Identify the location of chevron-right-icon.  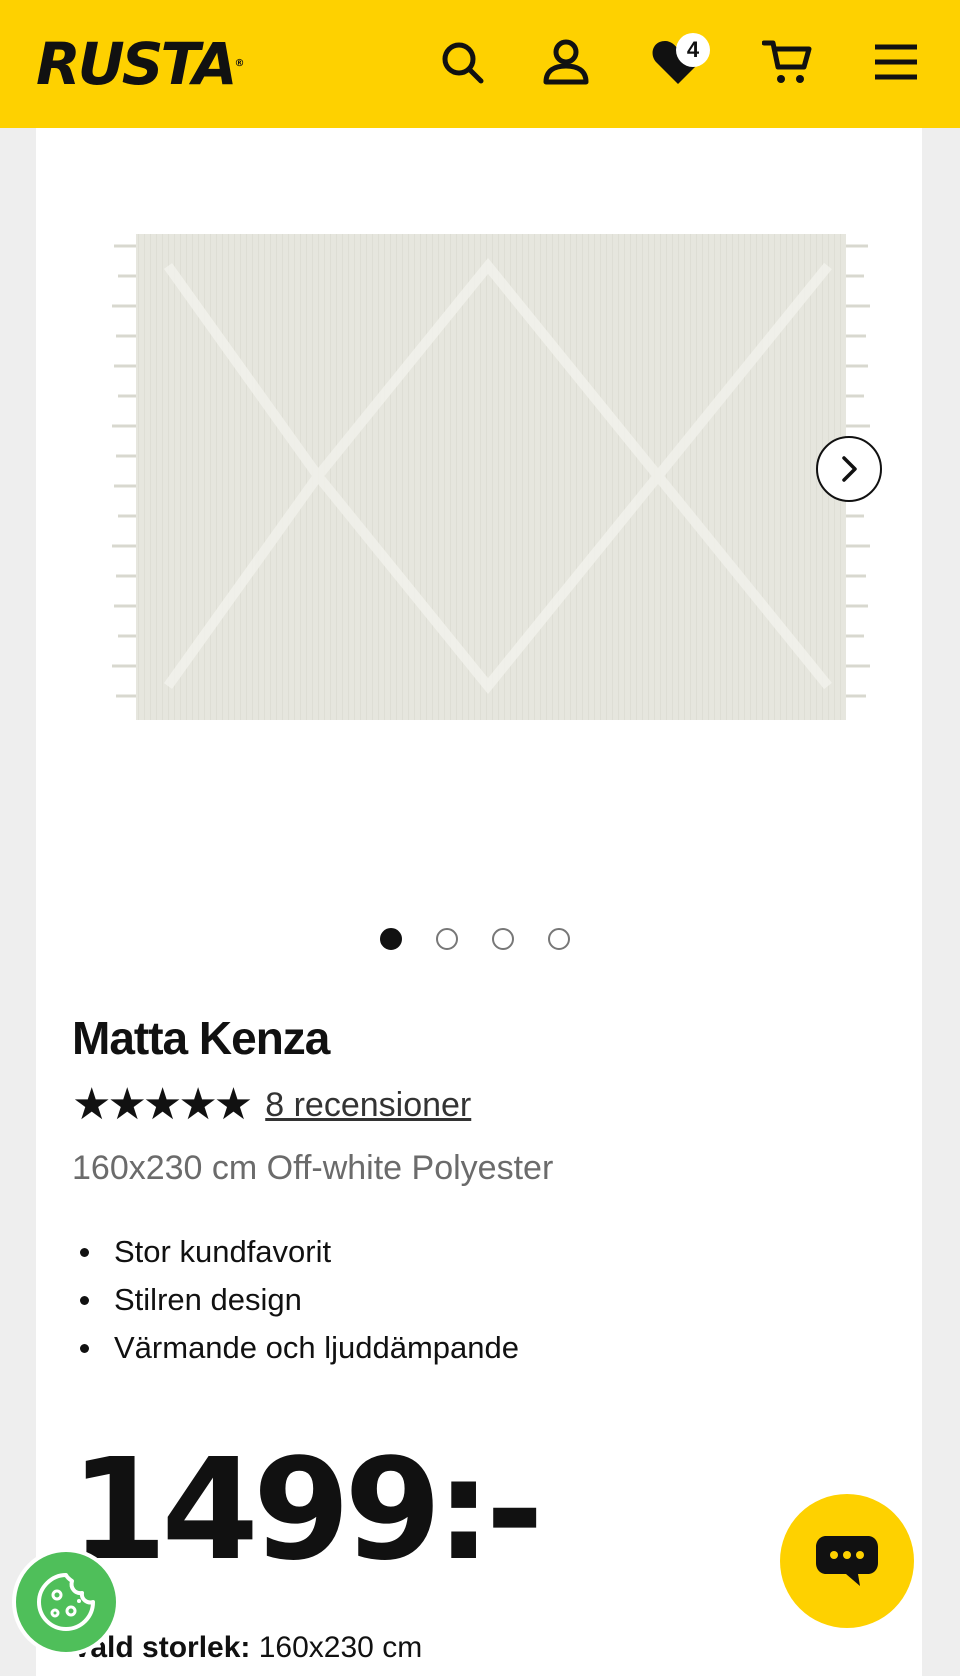
(849, 469).